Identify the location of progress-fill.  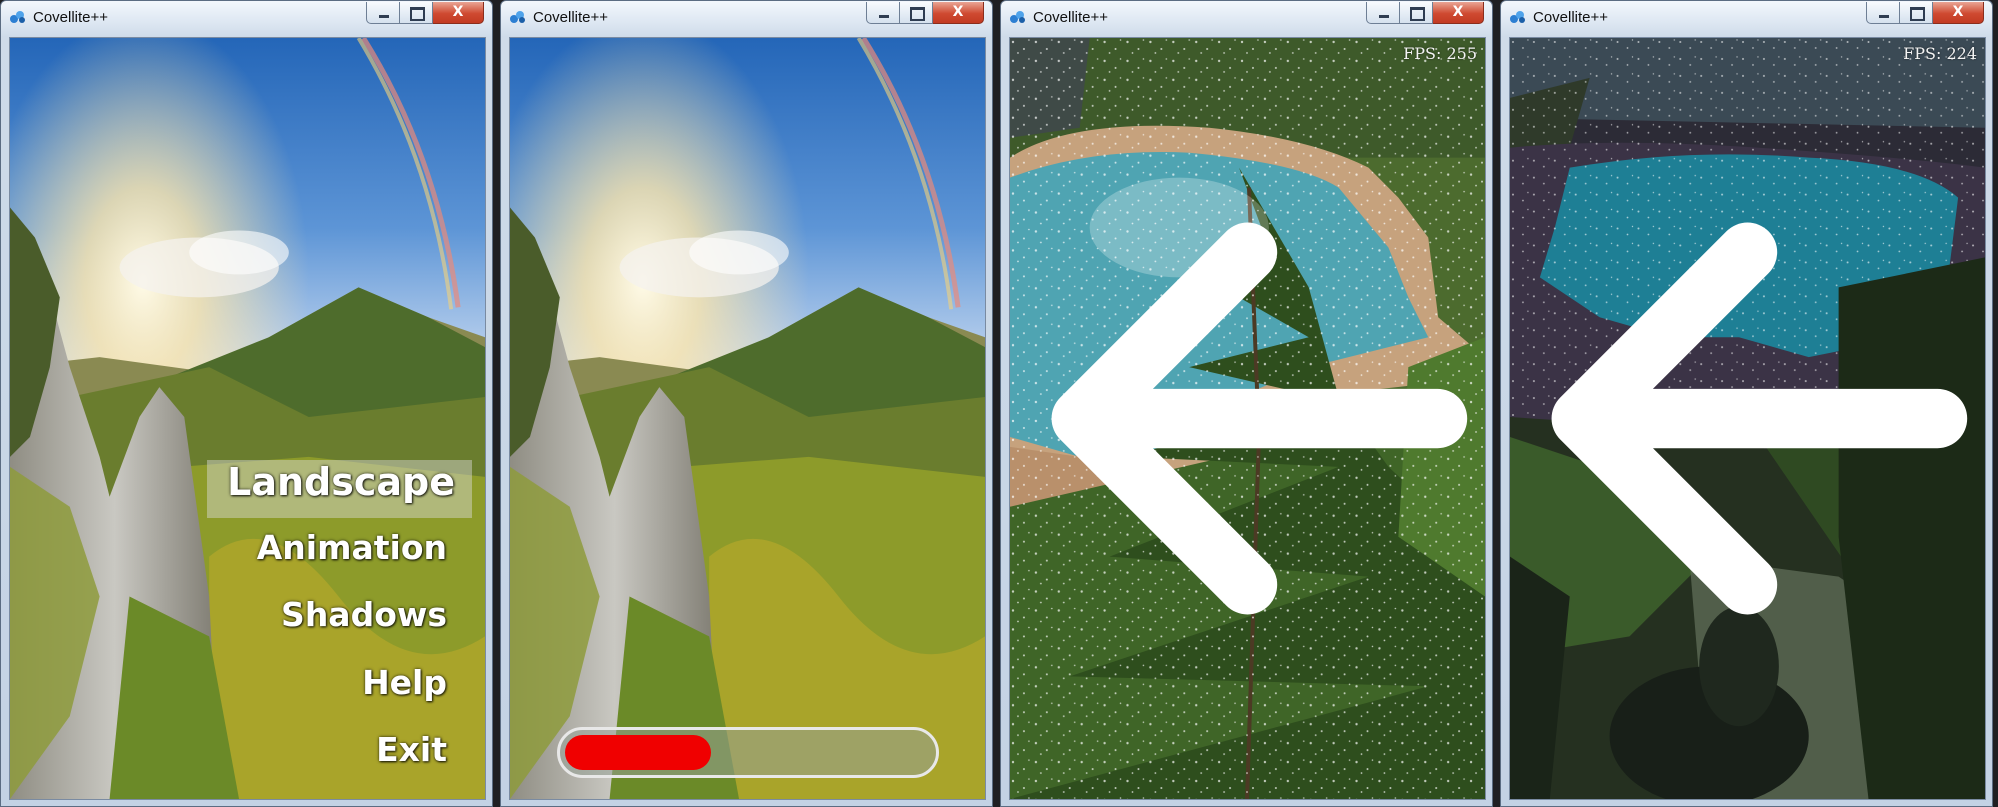
(638, 752).